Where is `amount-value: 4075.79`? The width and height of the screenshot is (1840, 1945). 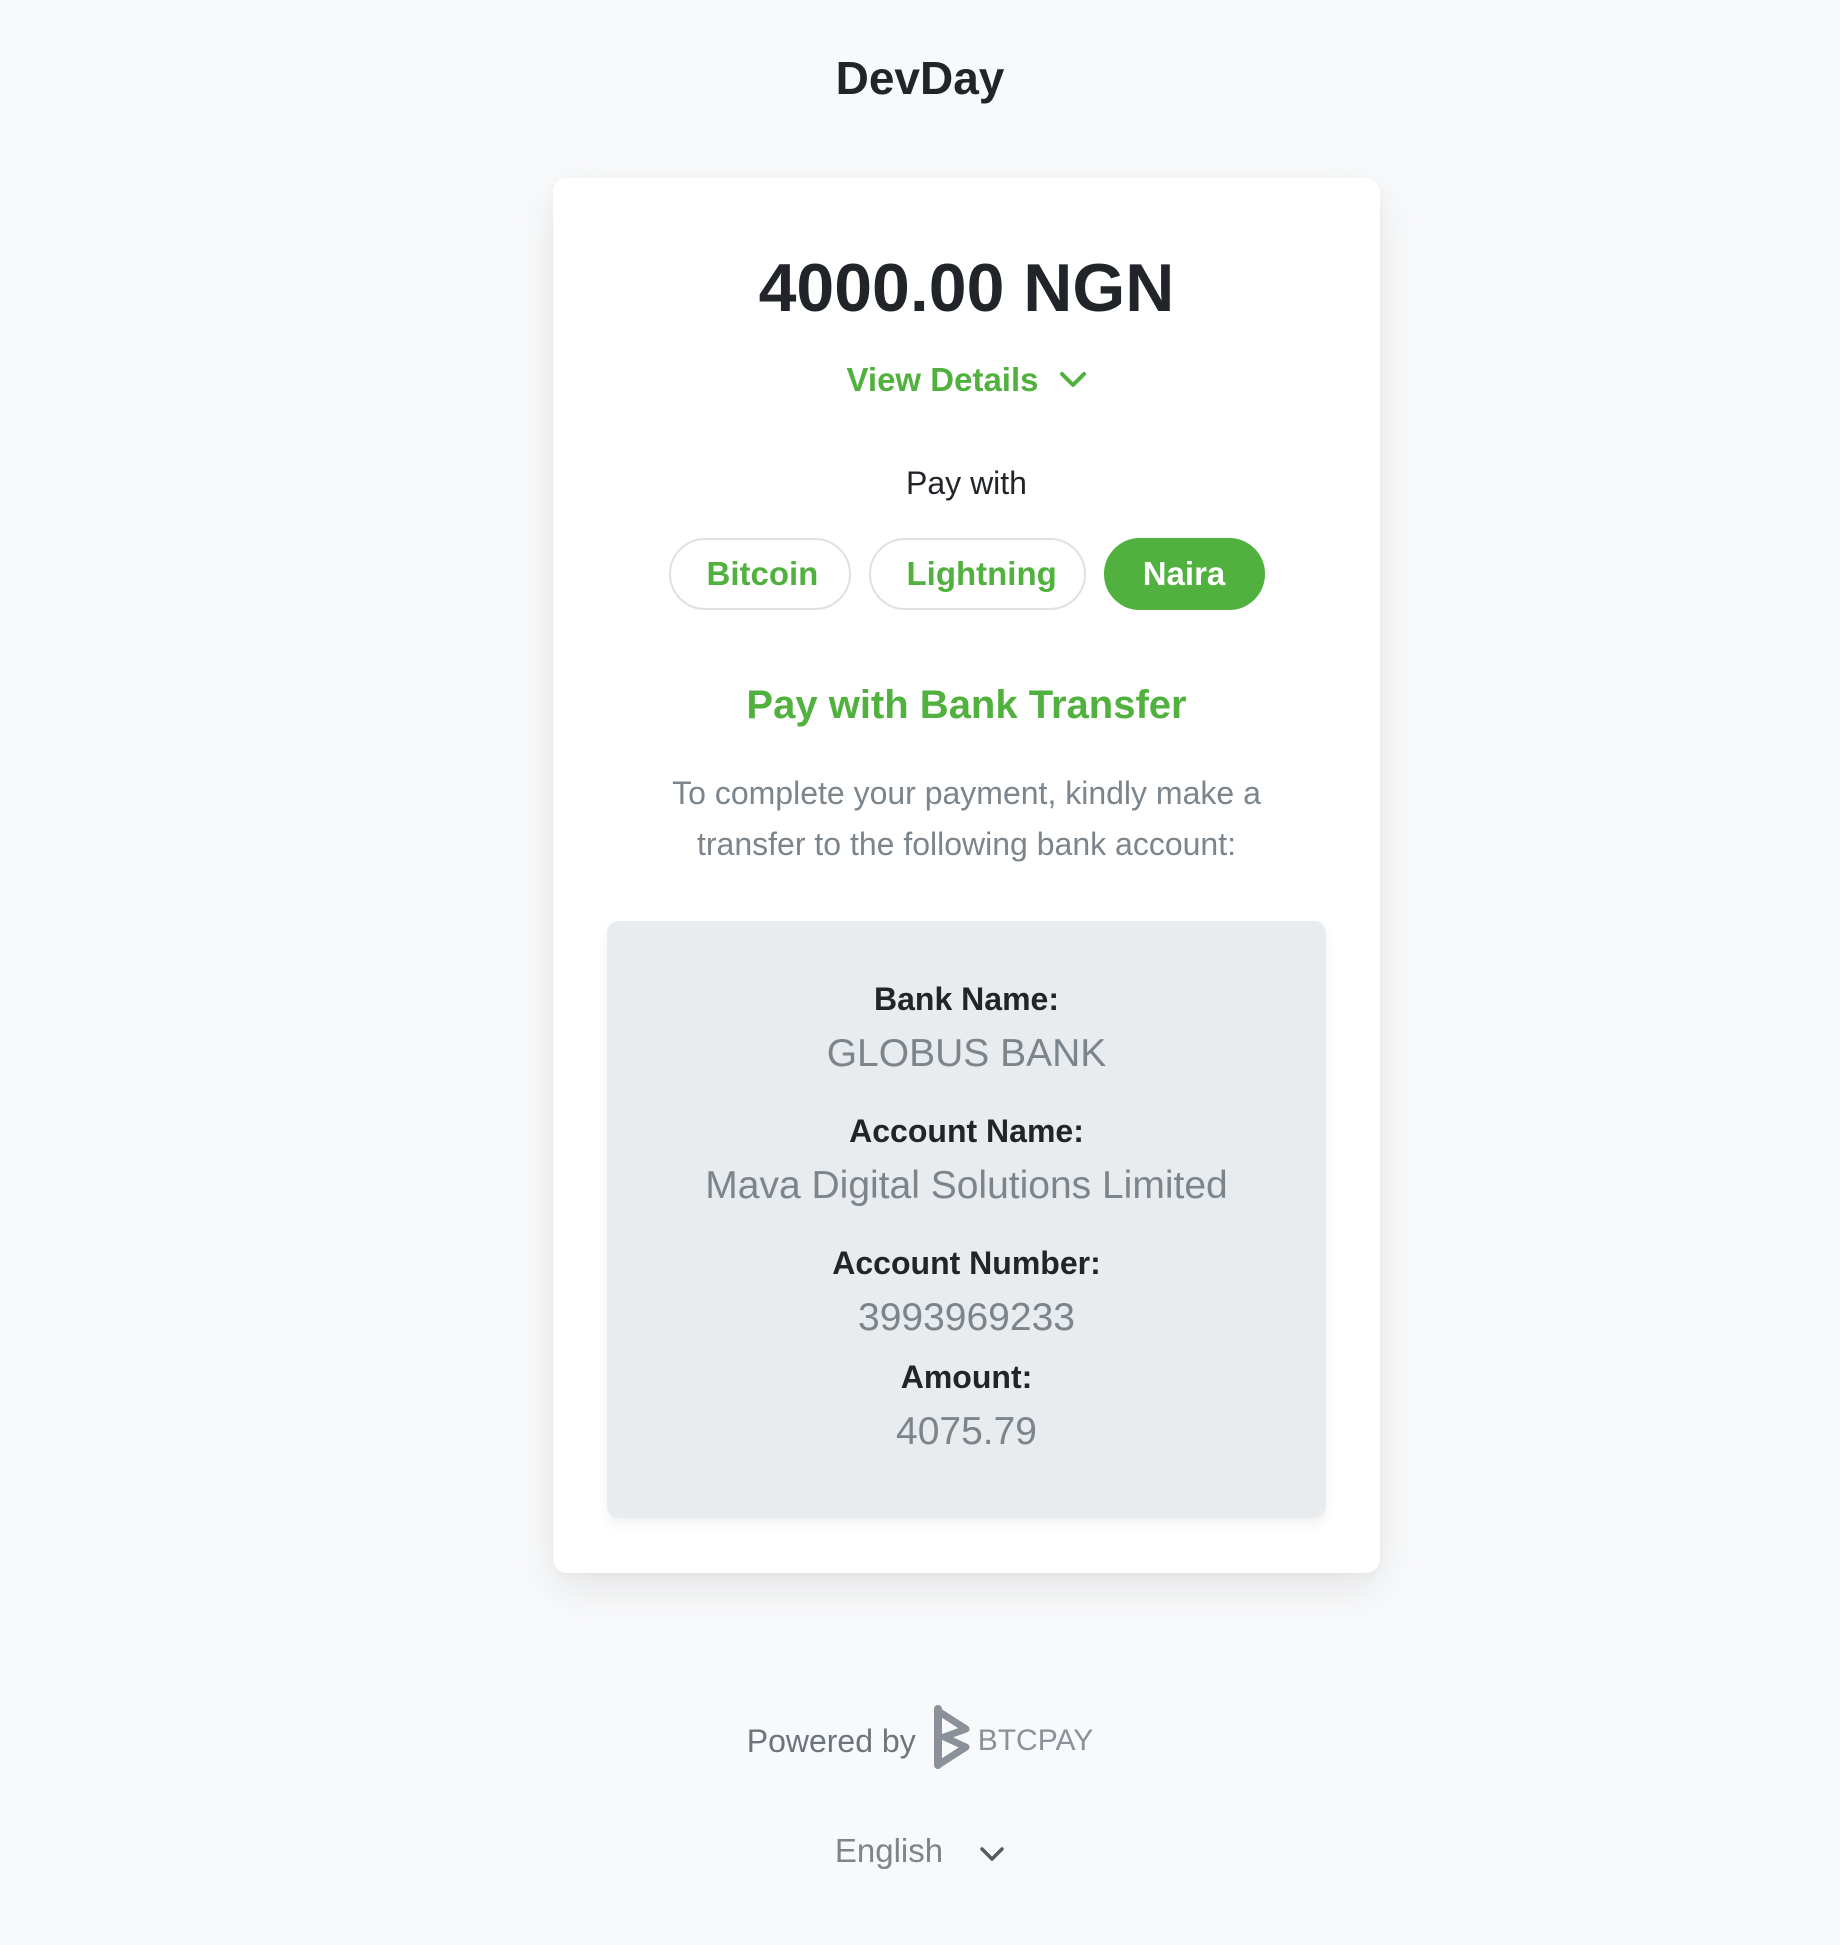
amount-value: 4075.79 is located at coordinates (966, 1431).